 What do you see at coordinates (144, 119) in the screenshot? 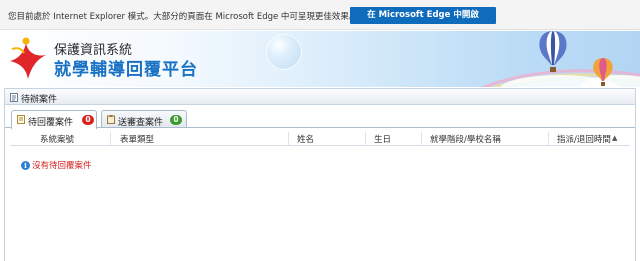
I see `tab-sent-for-review: 送審查案件 0` at bounding box center [144, 119].